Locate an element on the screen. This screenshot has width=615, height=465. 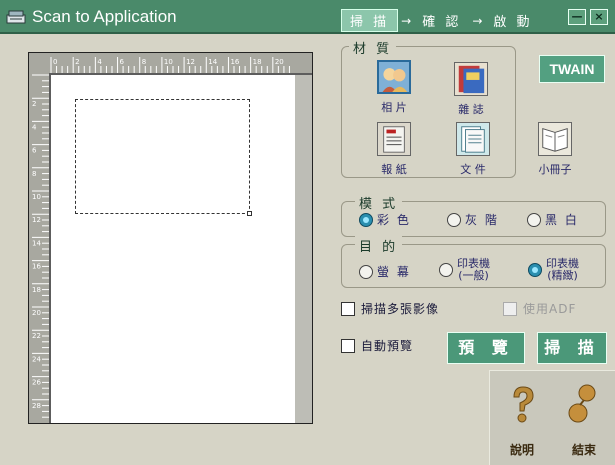
mode-label: 模 式 is located at coordinates (379, 202).